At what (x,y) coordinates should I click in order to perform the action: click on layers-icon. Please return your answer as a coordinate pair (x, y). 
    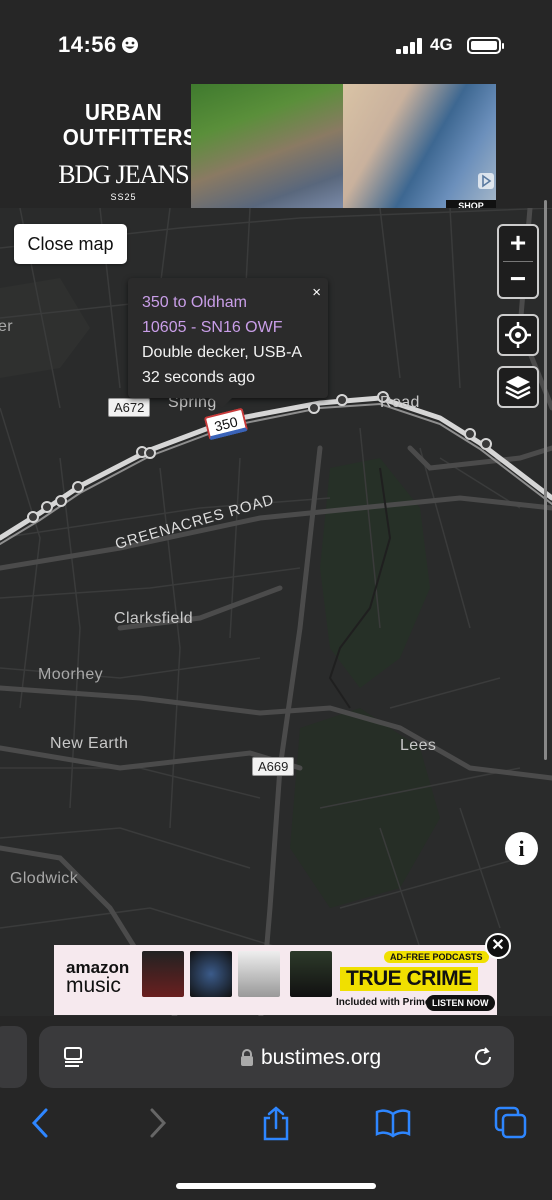
    Looking at the image, I should click on (518, 388).